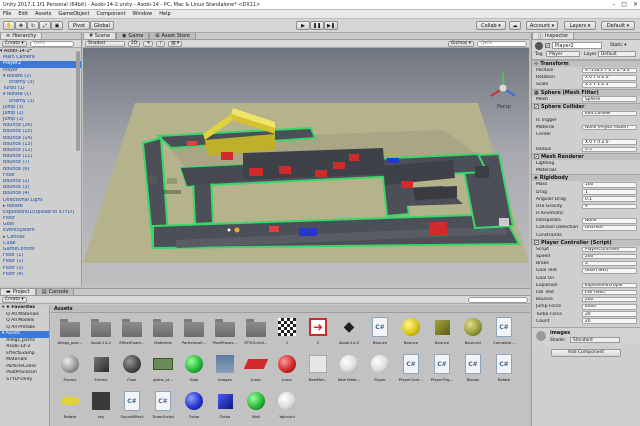 The width and height of the screenshot is (640, 426). What do you see at coordinates (609, 314) in the screenshot?
I see `controller-field: 20` at bounding box center [609, 314].